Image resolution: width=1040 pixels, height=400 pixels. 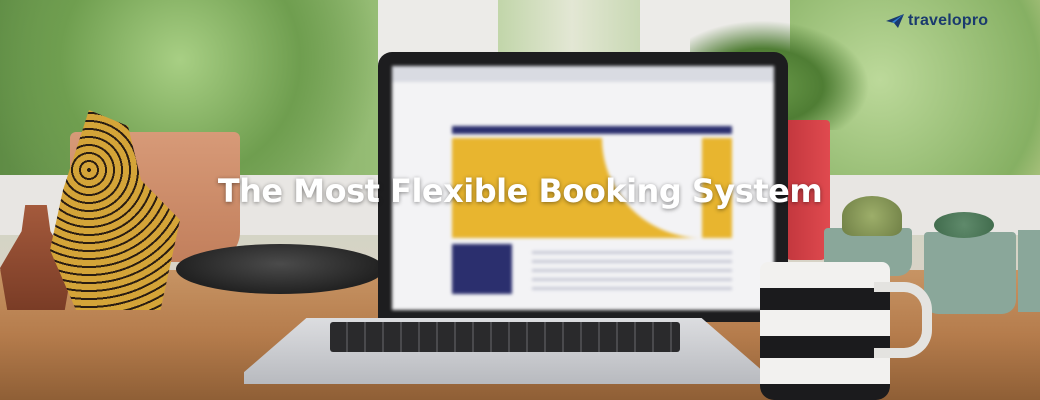 What do you see at coordinates (825, 331) in the screenshot?
I see `striped-mug` at bounding box center [825, 331].